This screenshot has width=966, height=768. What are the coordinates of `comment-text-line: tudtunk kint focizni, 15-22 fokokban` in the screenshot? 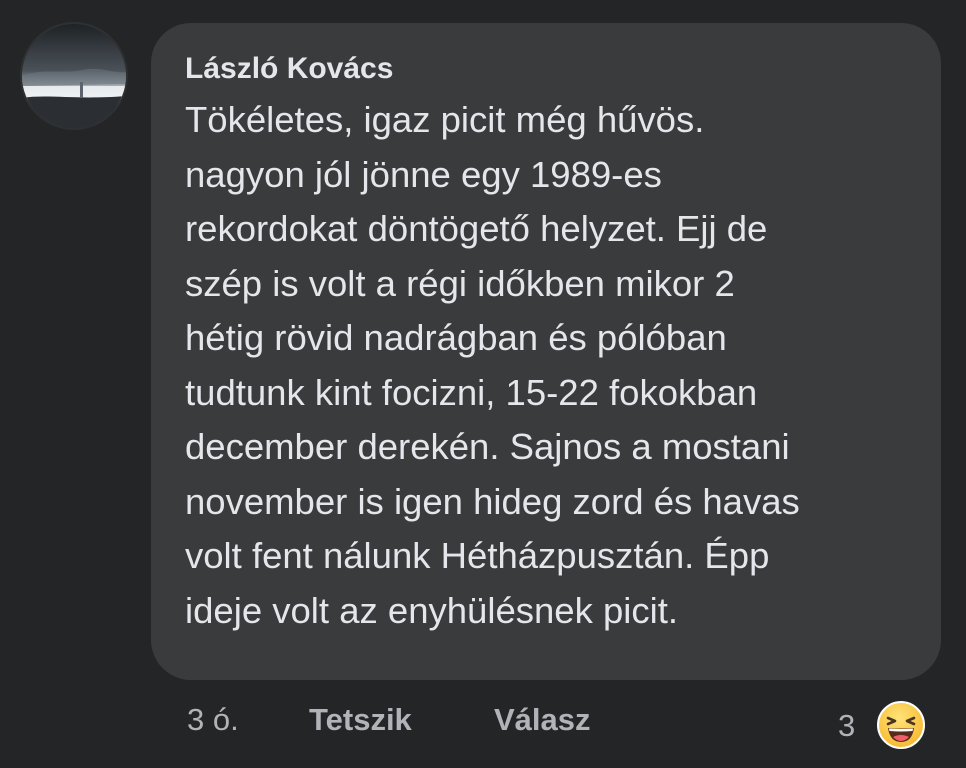 It's located at (471, 392).